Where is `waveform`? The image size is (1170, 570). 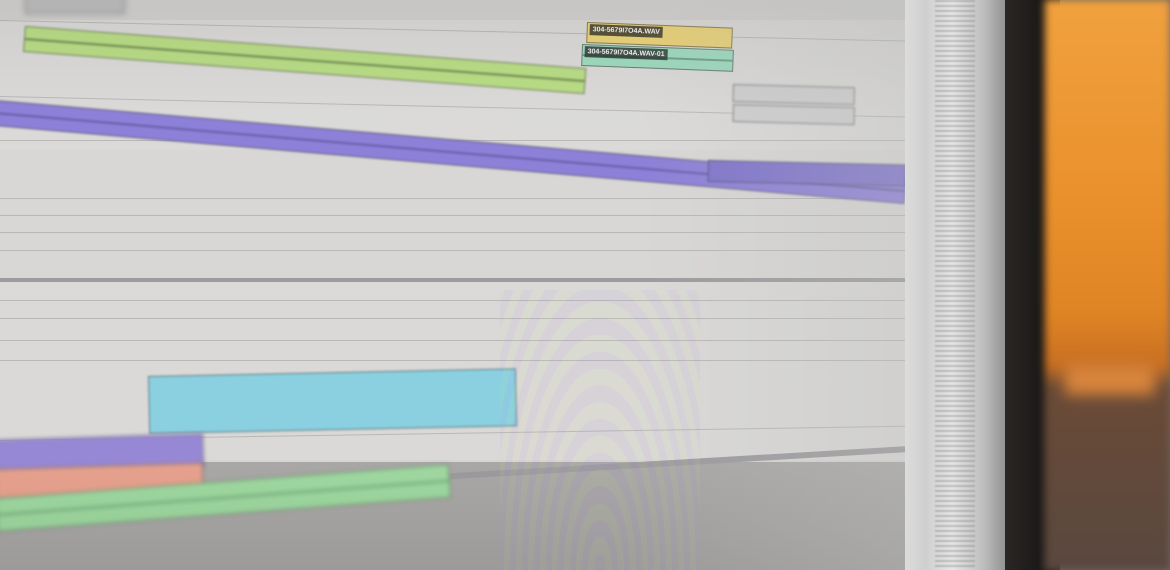 waveform is located at coordinates (304, 60).